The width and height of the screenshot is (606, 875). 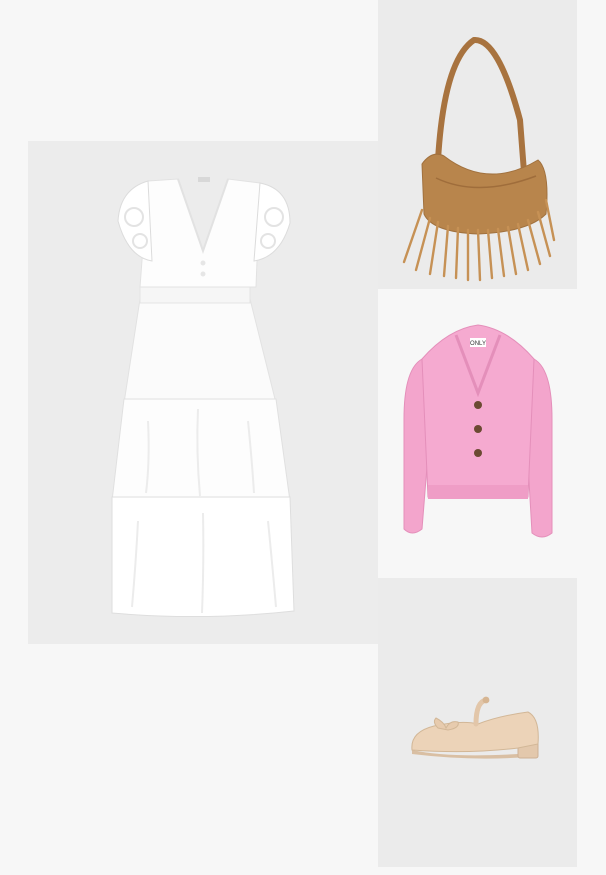 I want to click on cardigan-brand-tag: ONLY, so click(x=478, y=344).